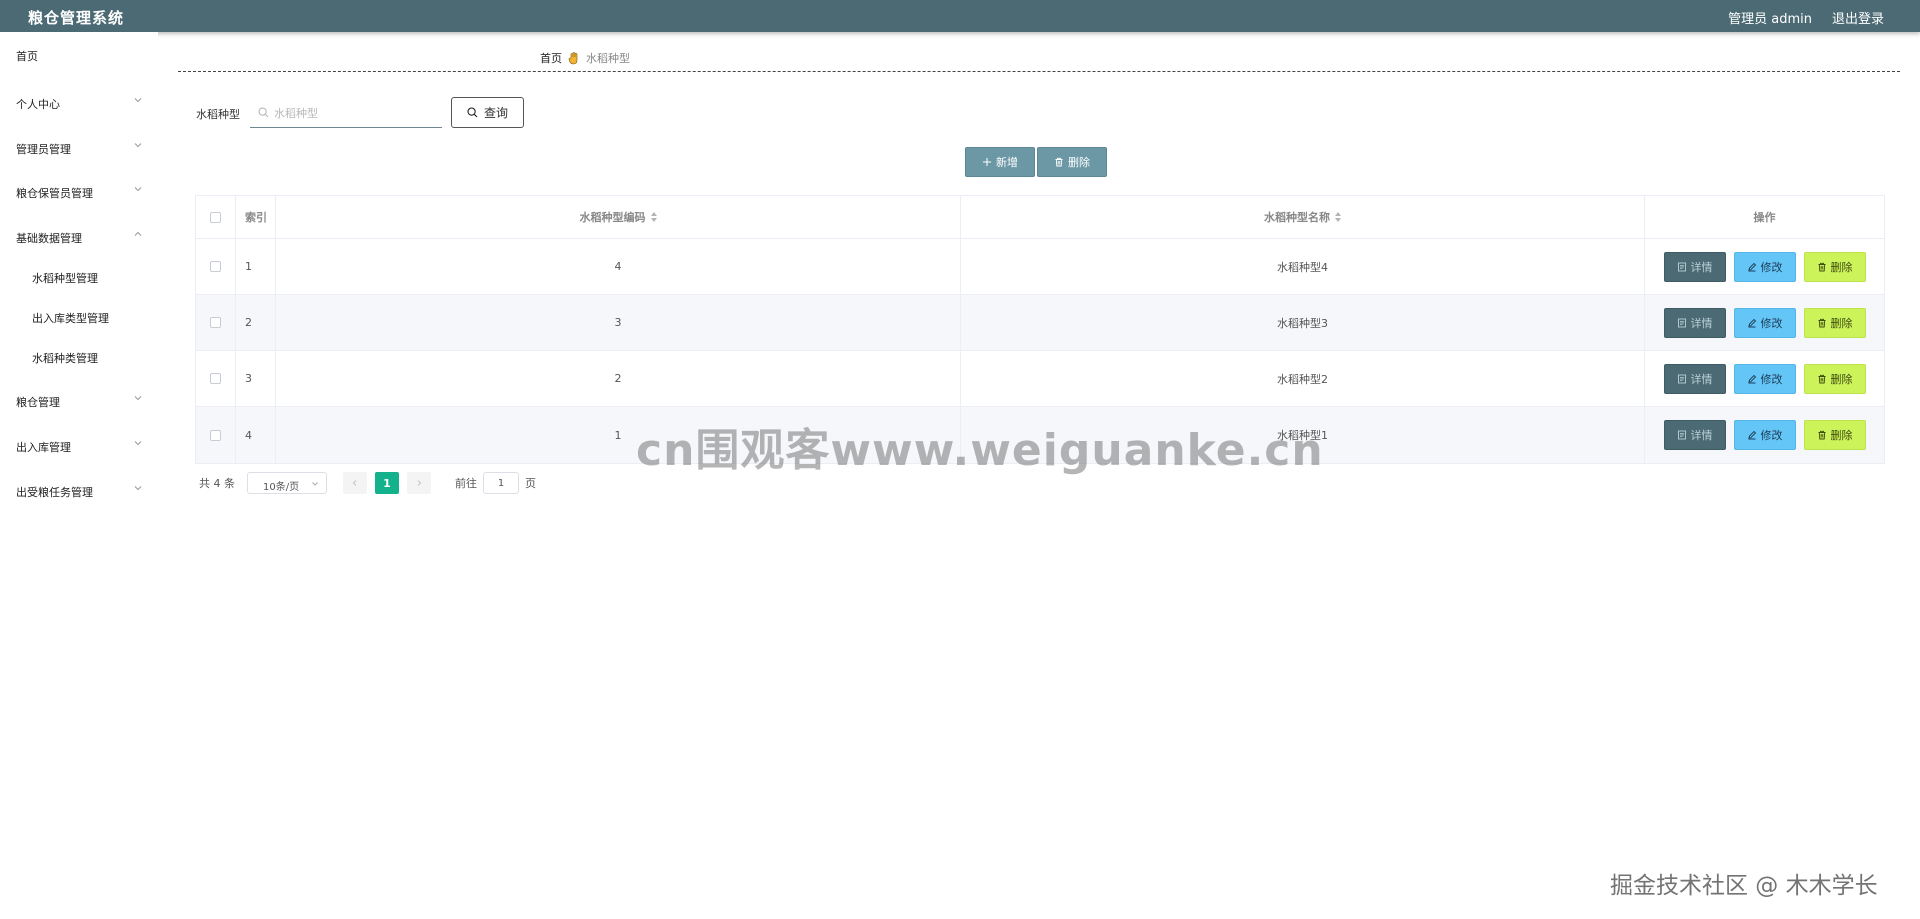 This screenshot has height=919, width=1920. I want to click on query-button-label: 查询, so click(495, 113).